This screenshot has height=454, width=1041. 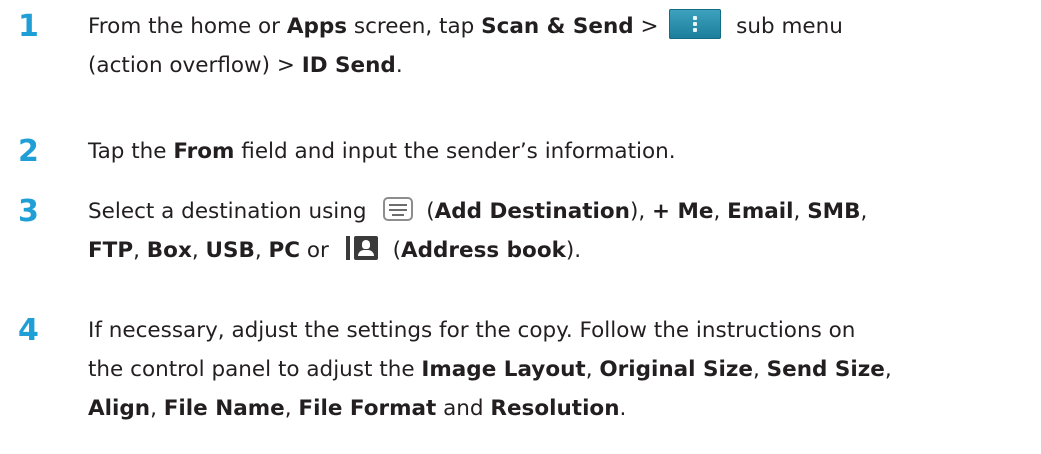 I want to click on me-label: + Me, so click(x=683, y=211).